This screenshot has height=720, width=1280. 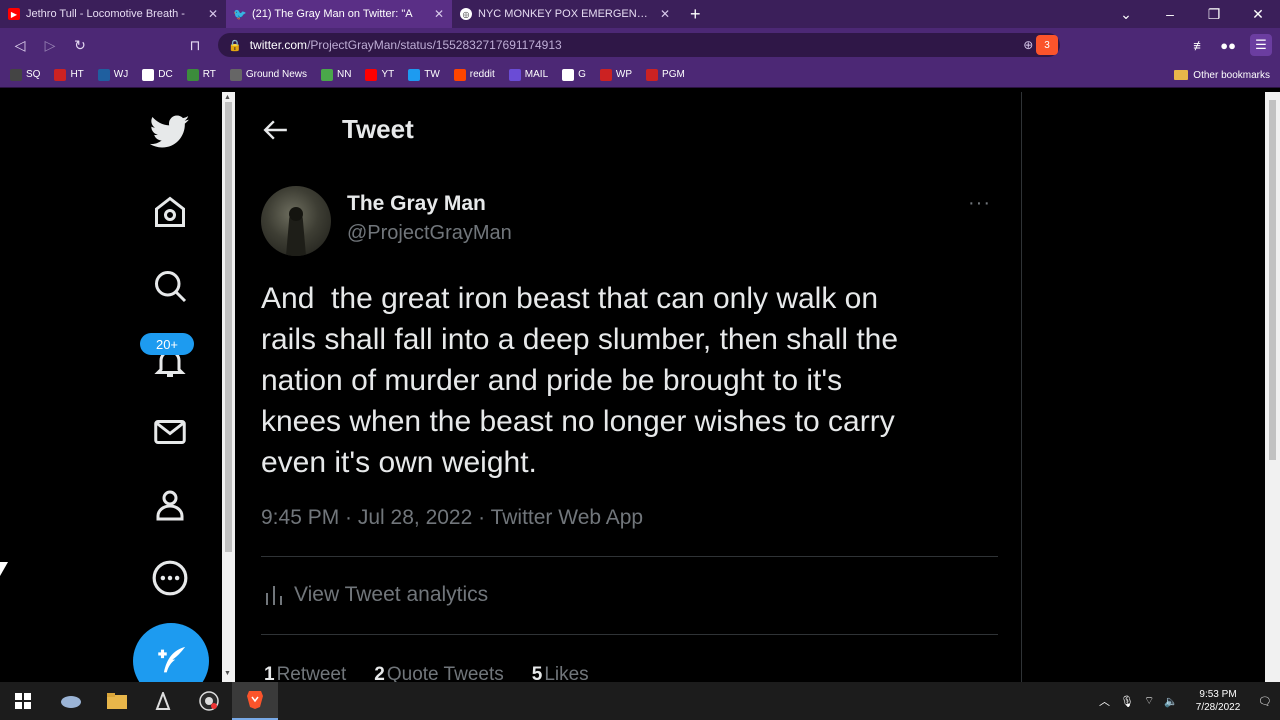 I want to click on bookmark-item: TW, so click(x=424, y=74).